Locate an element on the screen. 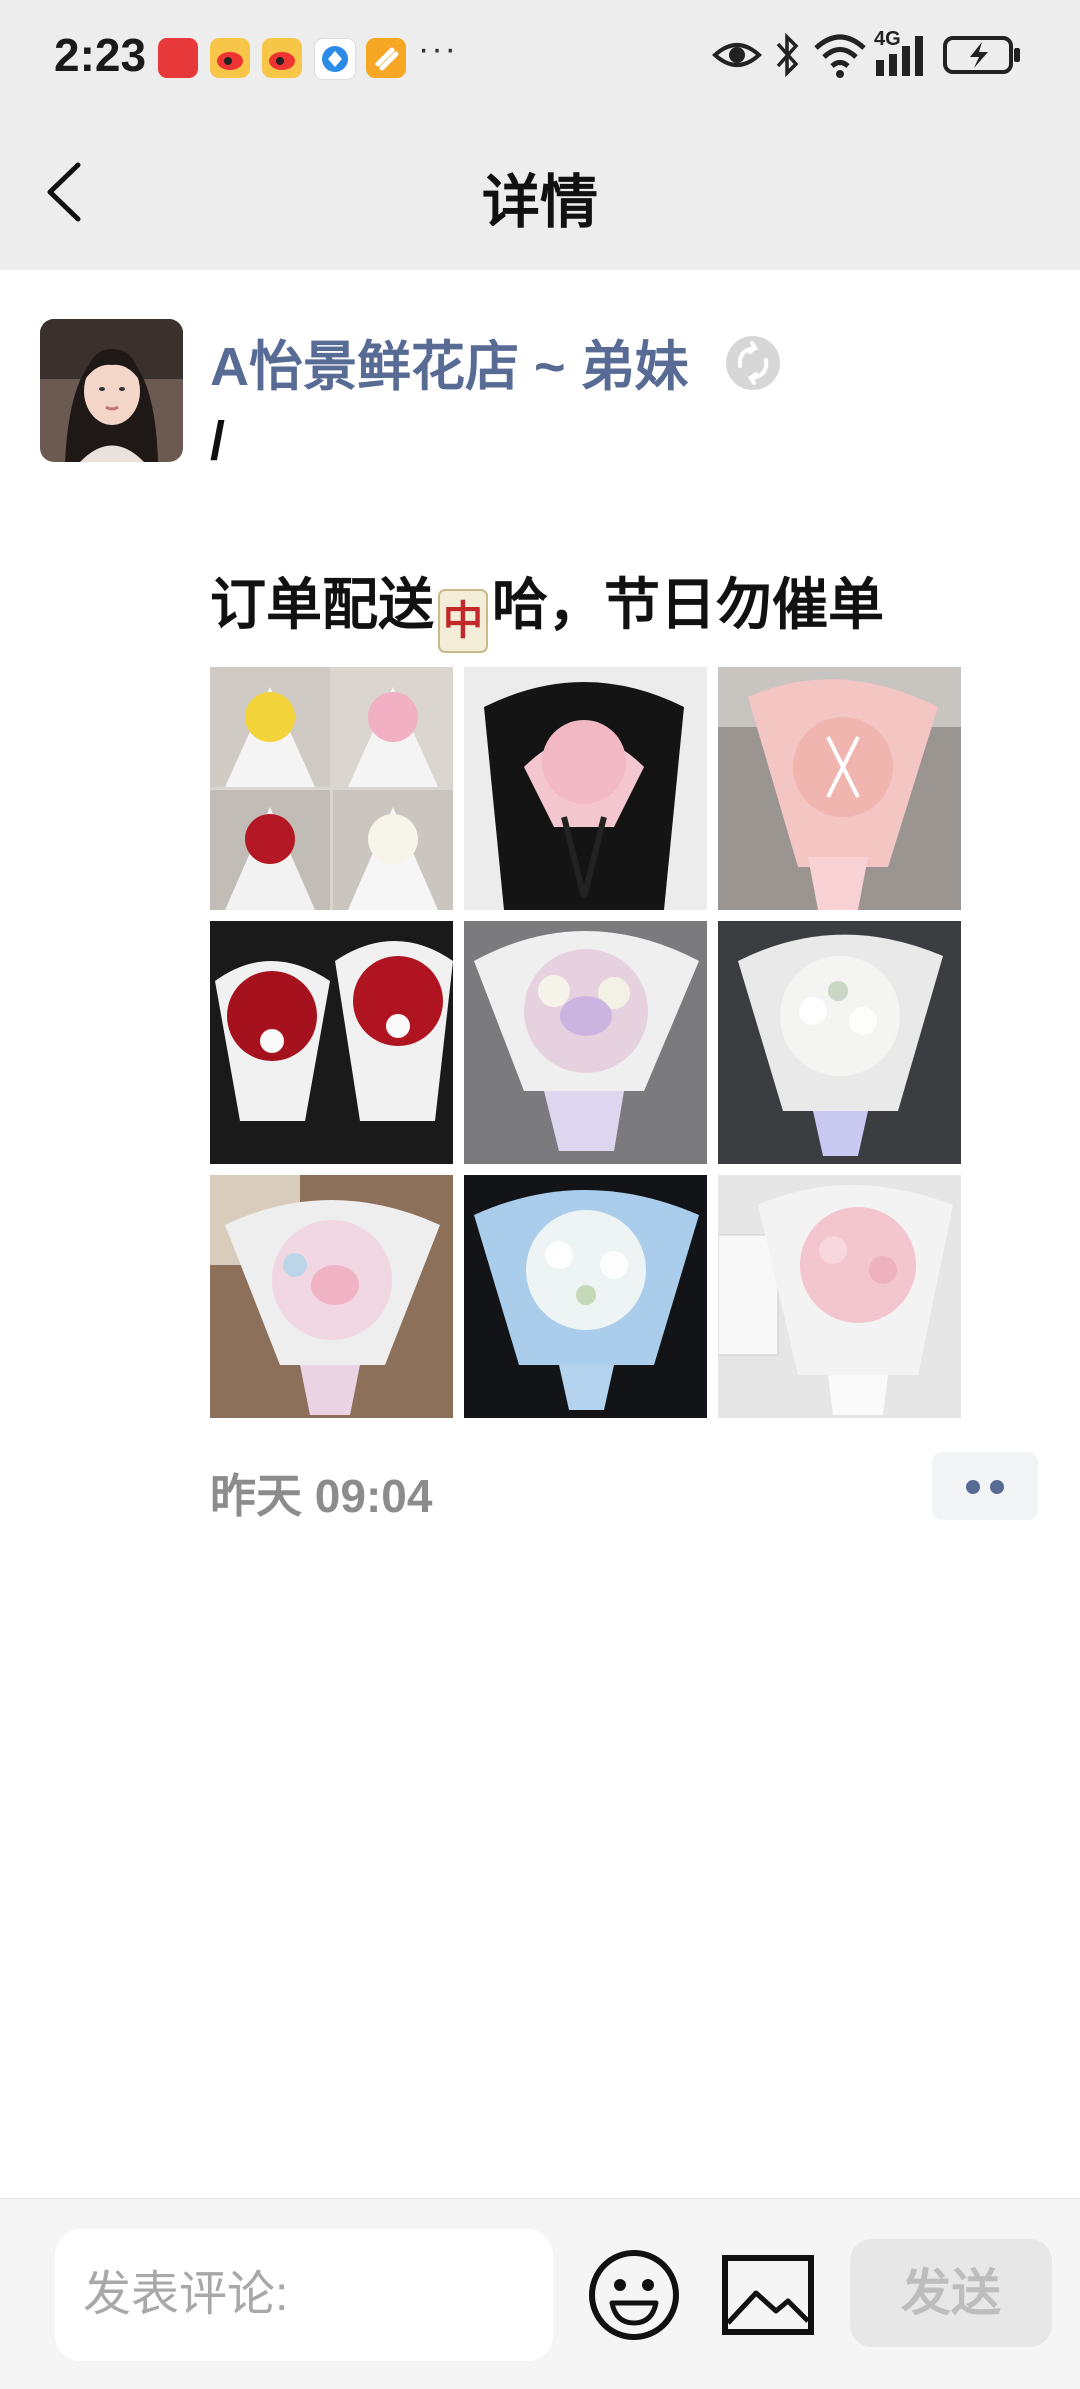  emoji-icon is located at coordinates (634, 2295).